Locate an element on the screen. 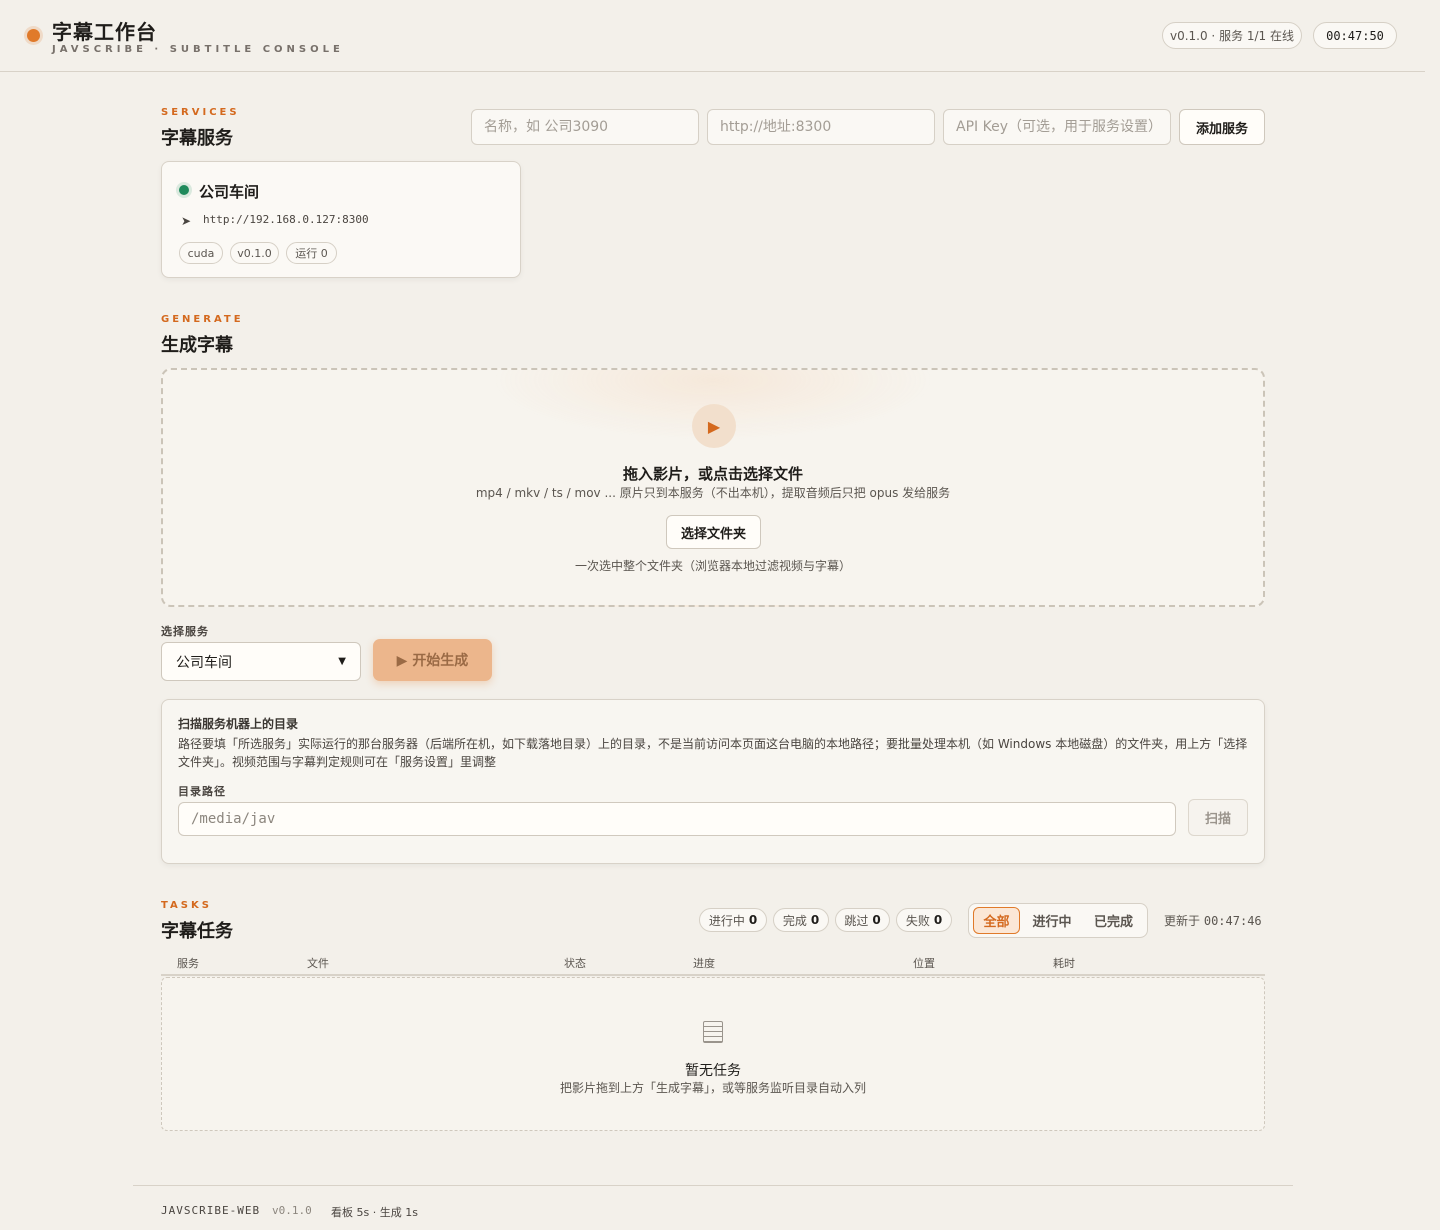  app-subtitle: JAVSCRIBE · SUBTITLE CONSOLE is located at coordinates (198, 49).